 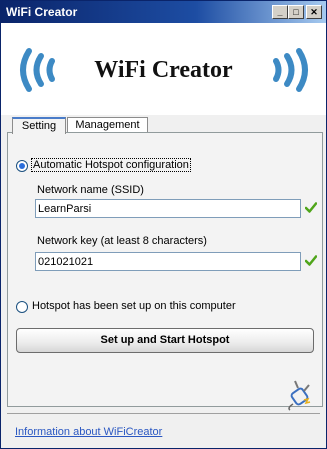 What do you see at coordinates (290, 70) in the screenshot?
I see `wifi-waves-right-icon` at bounding box center [290, 70].